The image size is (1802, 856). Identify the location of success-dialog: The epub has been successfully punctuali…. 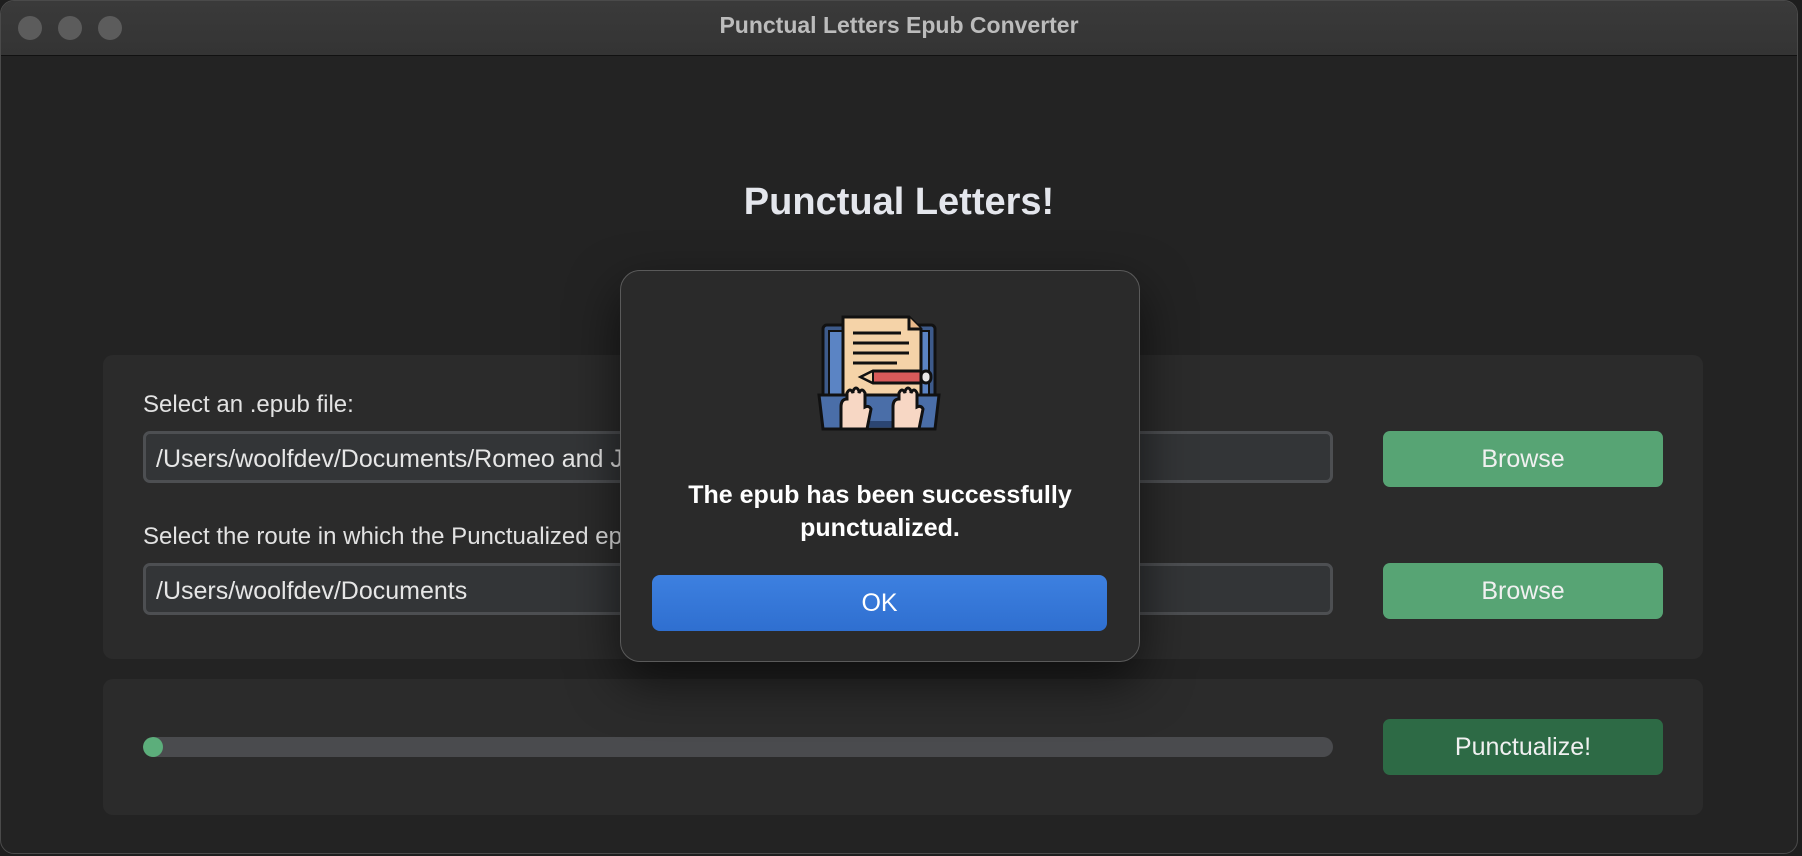
(880, 466).